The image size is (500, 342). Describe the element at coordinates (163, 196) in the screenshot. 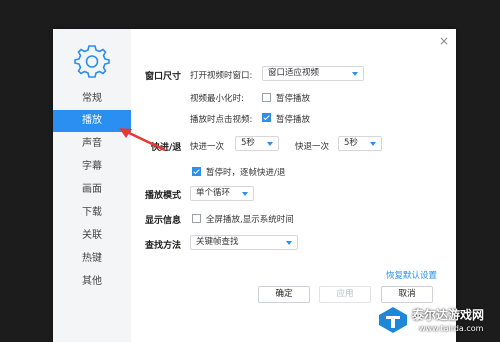

I see `play-mode-label: 播放模式` at that location.